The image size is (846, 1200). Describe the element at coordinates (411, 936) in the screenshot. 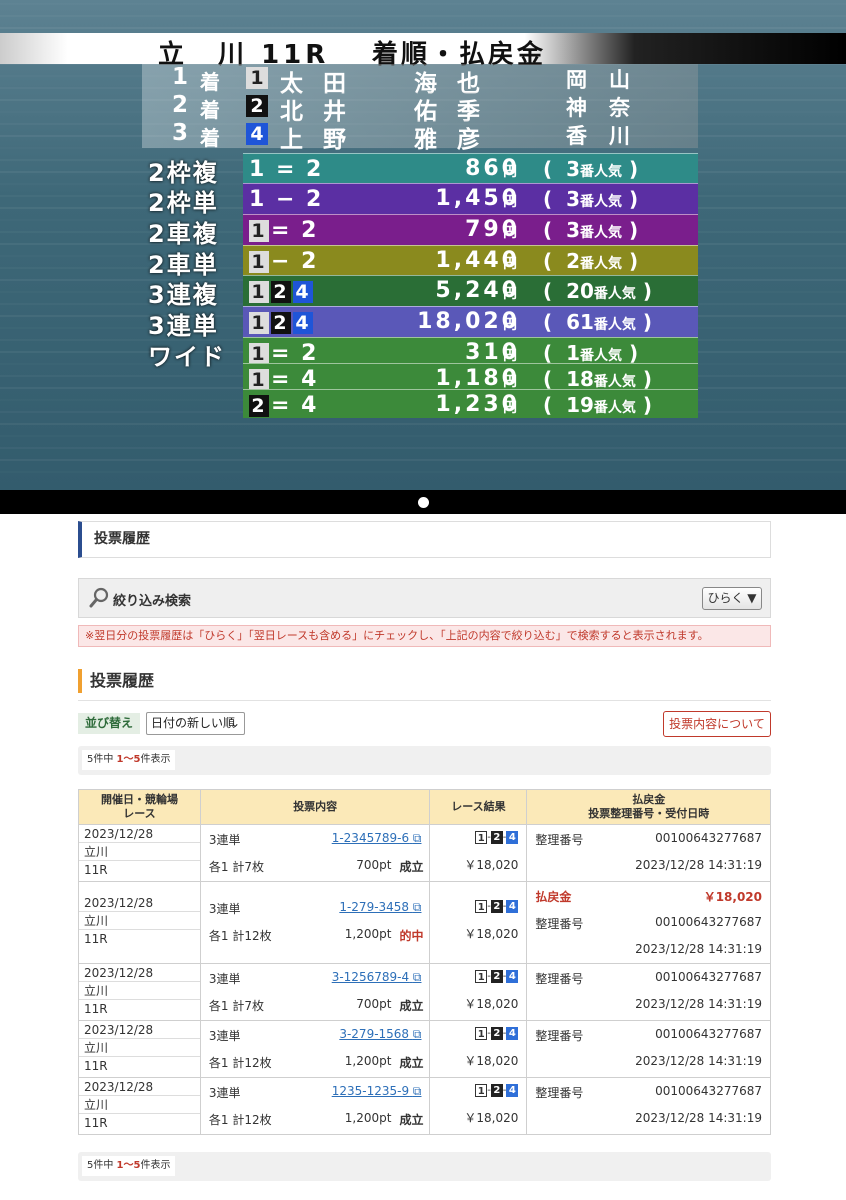

I see `bet-status: 的中` at that location.